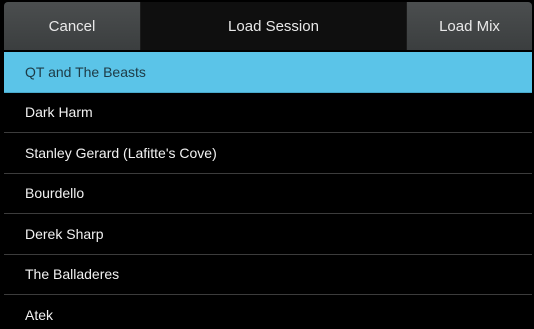 This screenshot has height=329, width=534. What do you see at coordinates (85, 71) in the screenshot?
I see `session-item-label: QT and The Beasts` at bounding box center [85, 71].